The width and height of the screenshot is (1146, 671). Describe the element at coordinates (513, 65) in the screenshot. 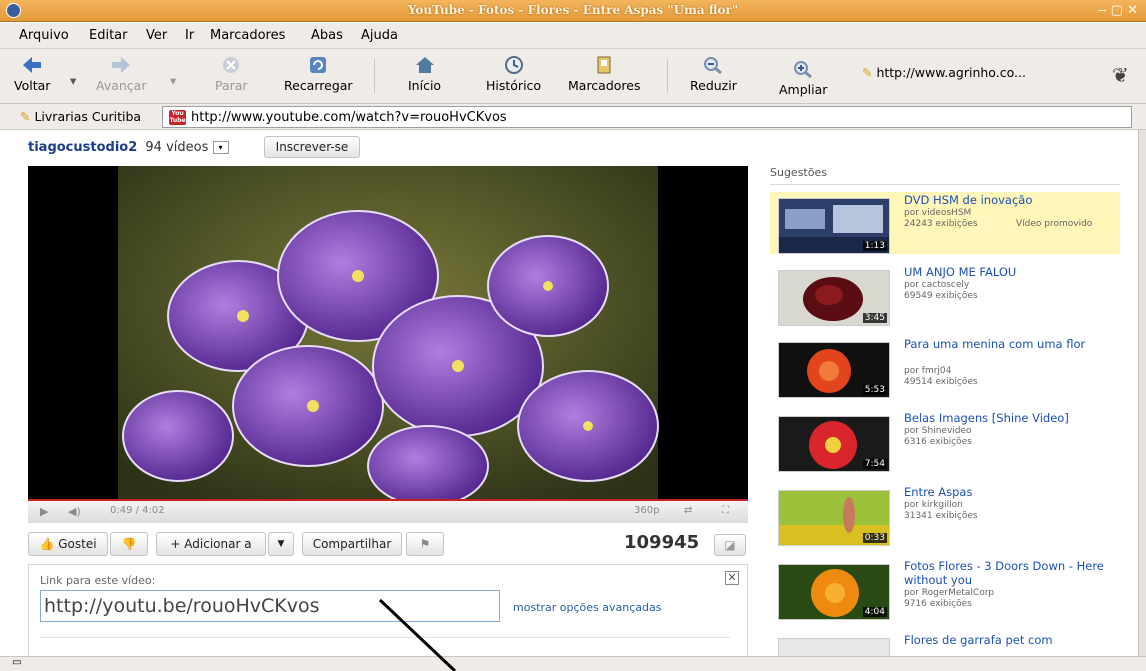

I see `clock-icon` at that location.